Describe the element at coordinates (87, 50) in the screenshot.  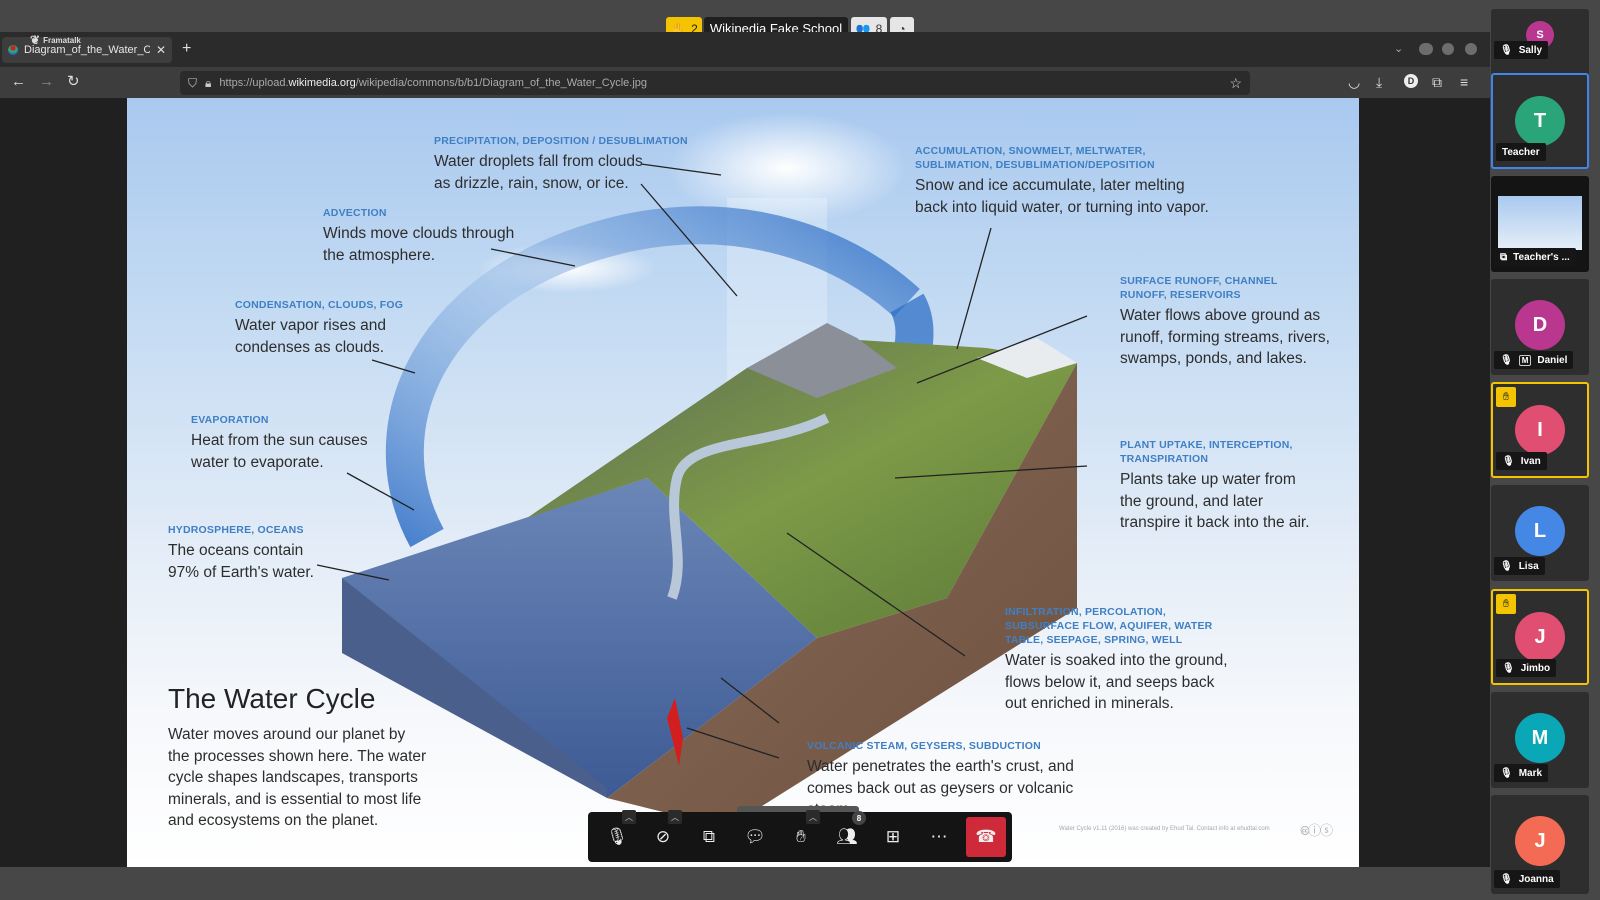
I see `browser-tab: Diagram_of_the_Water_Cyc ✕` at that location.